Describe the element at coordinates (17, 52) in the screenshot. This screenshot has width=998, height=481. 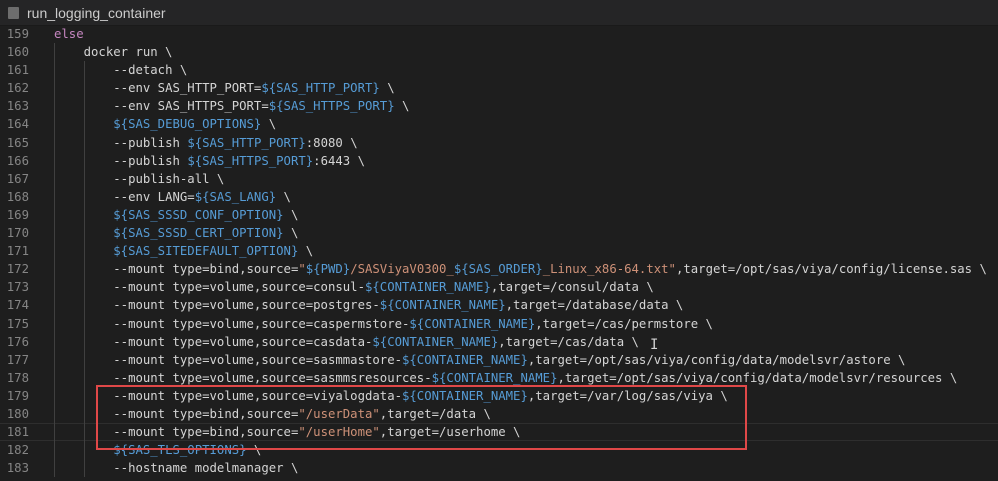
I see `line-number: 160` at that location.